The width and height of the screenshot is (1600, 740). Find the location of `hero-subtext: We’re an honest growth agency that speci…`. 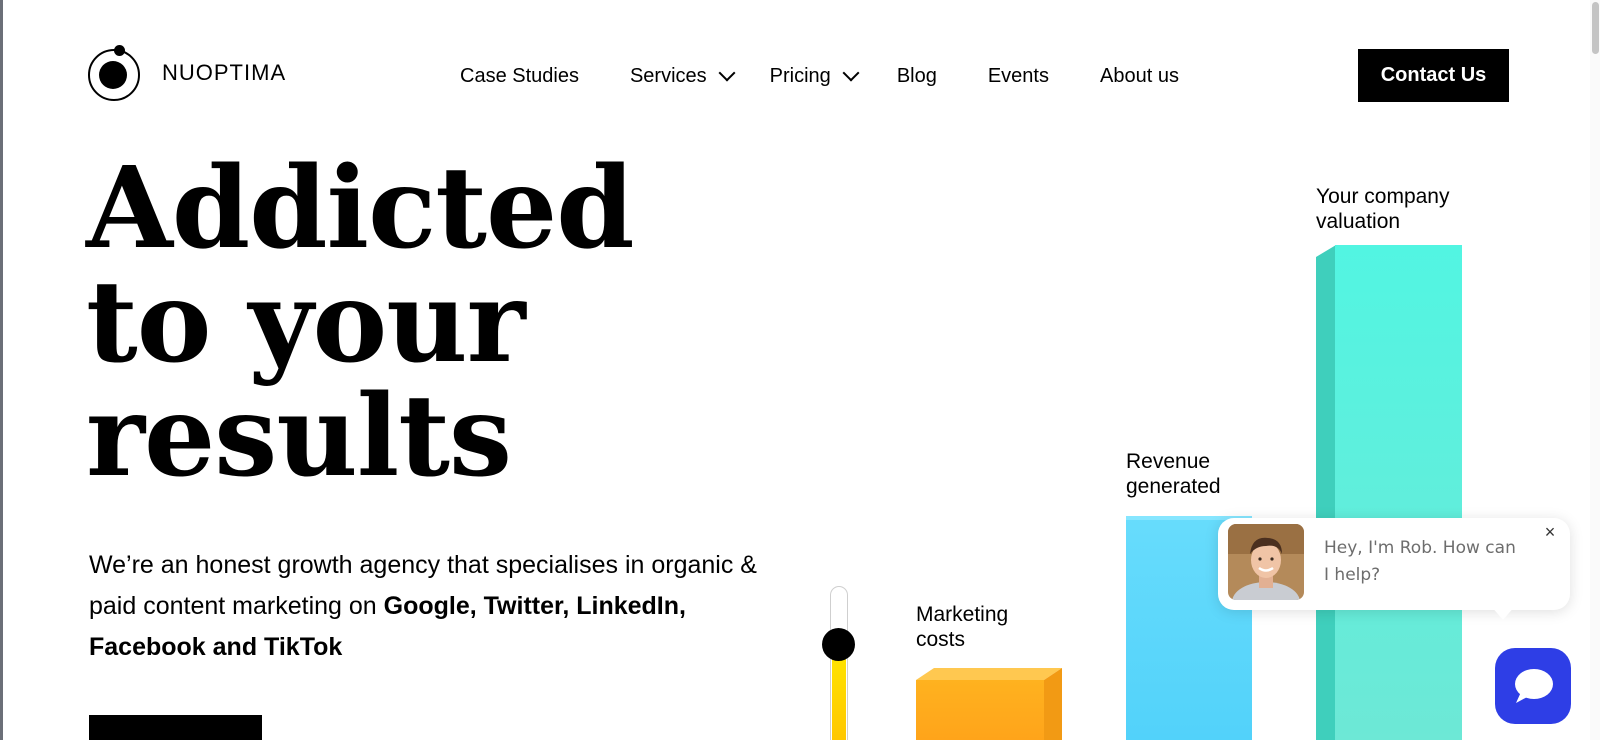

hero-subtext: We’re an honest growth agency that speci… is located at coordinates (429, 606).